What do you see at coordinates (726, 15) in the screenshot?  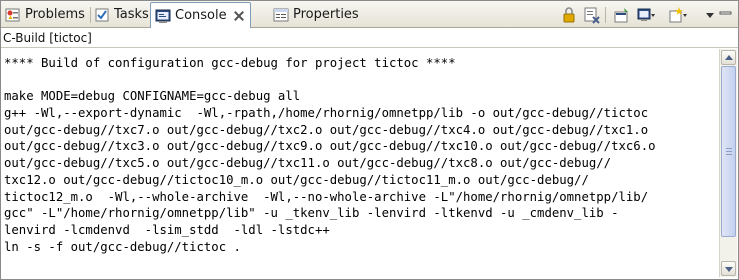 I see `minimize-icon` at bounding box center [726, 15].